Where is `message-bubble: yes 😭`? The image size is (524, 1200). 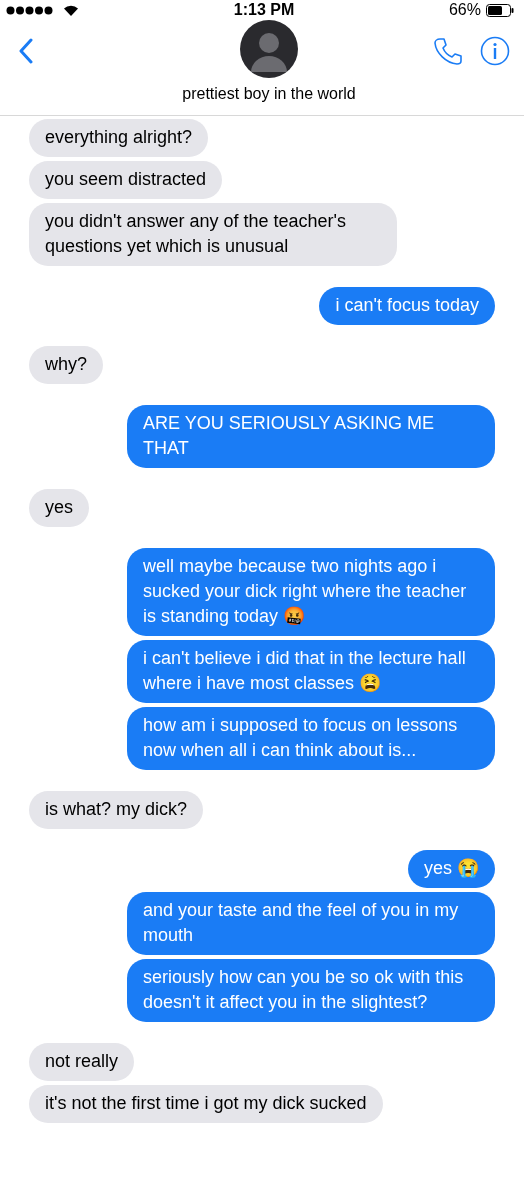 message-bubble: yes 😭 is located at coordinates (451, 869).